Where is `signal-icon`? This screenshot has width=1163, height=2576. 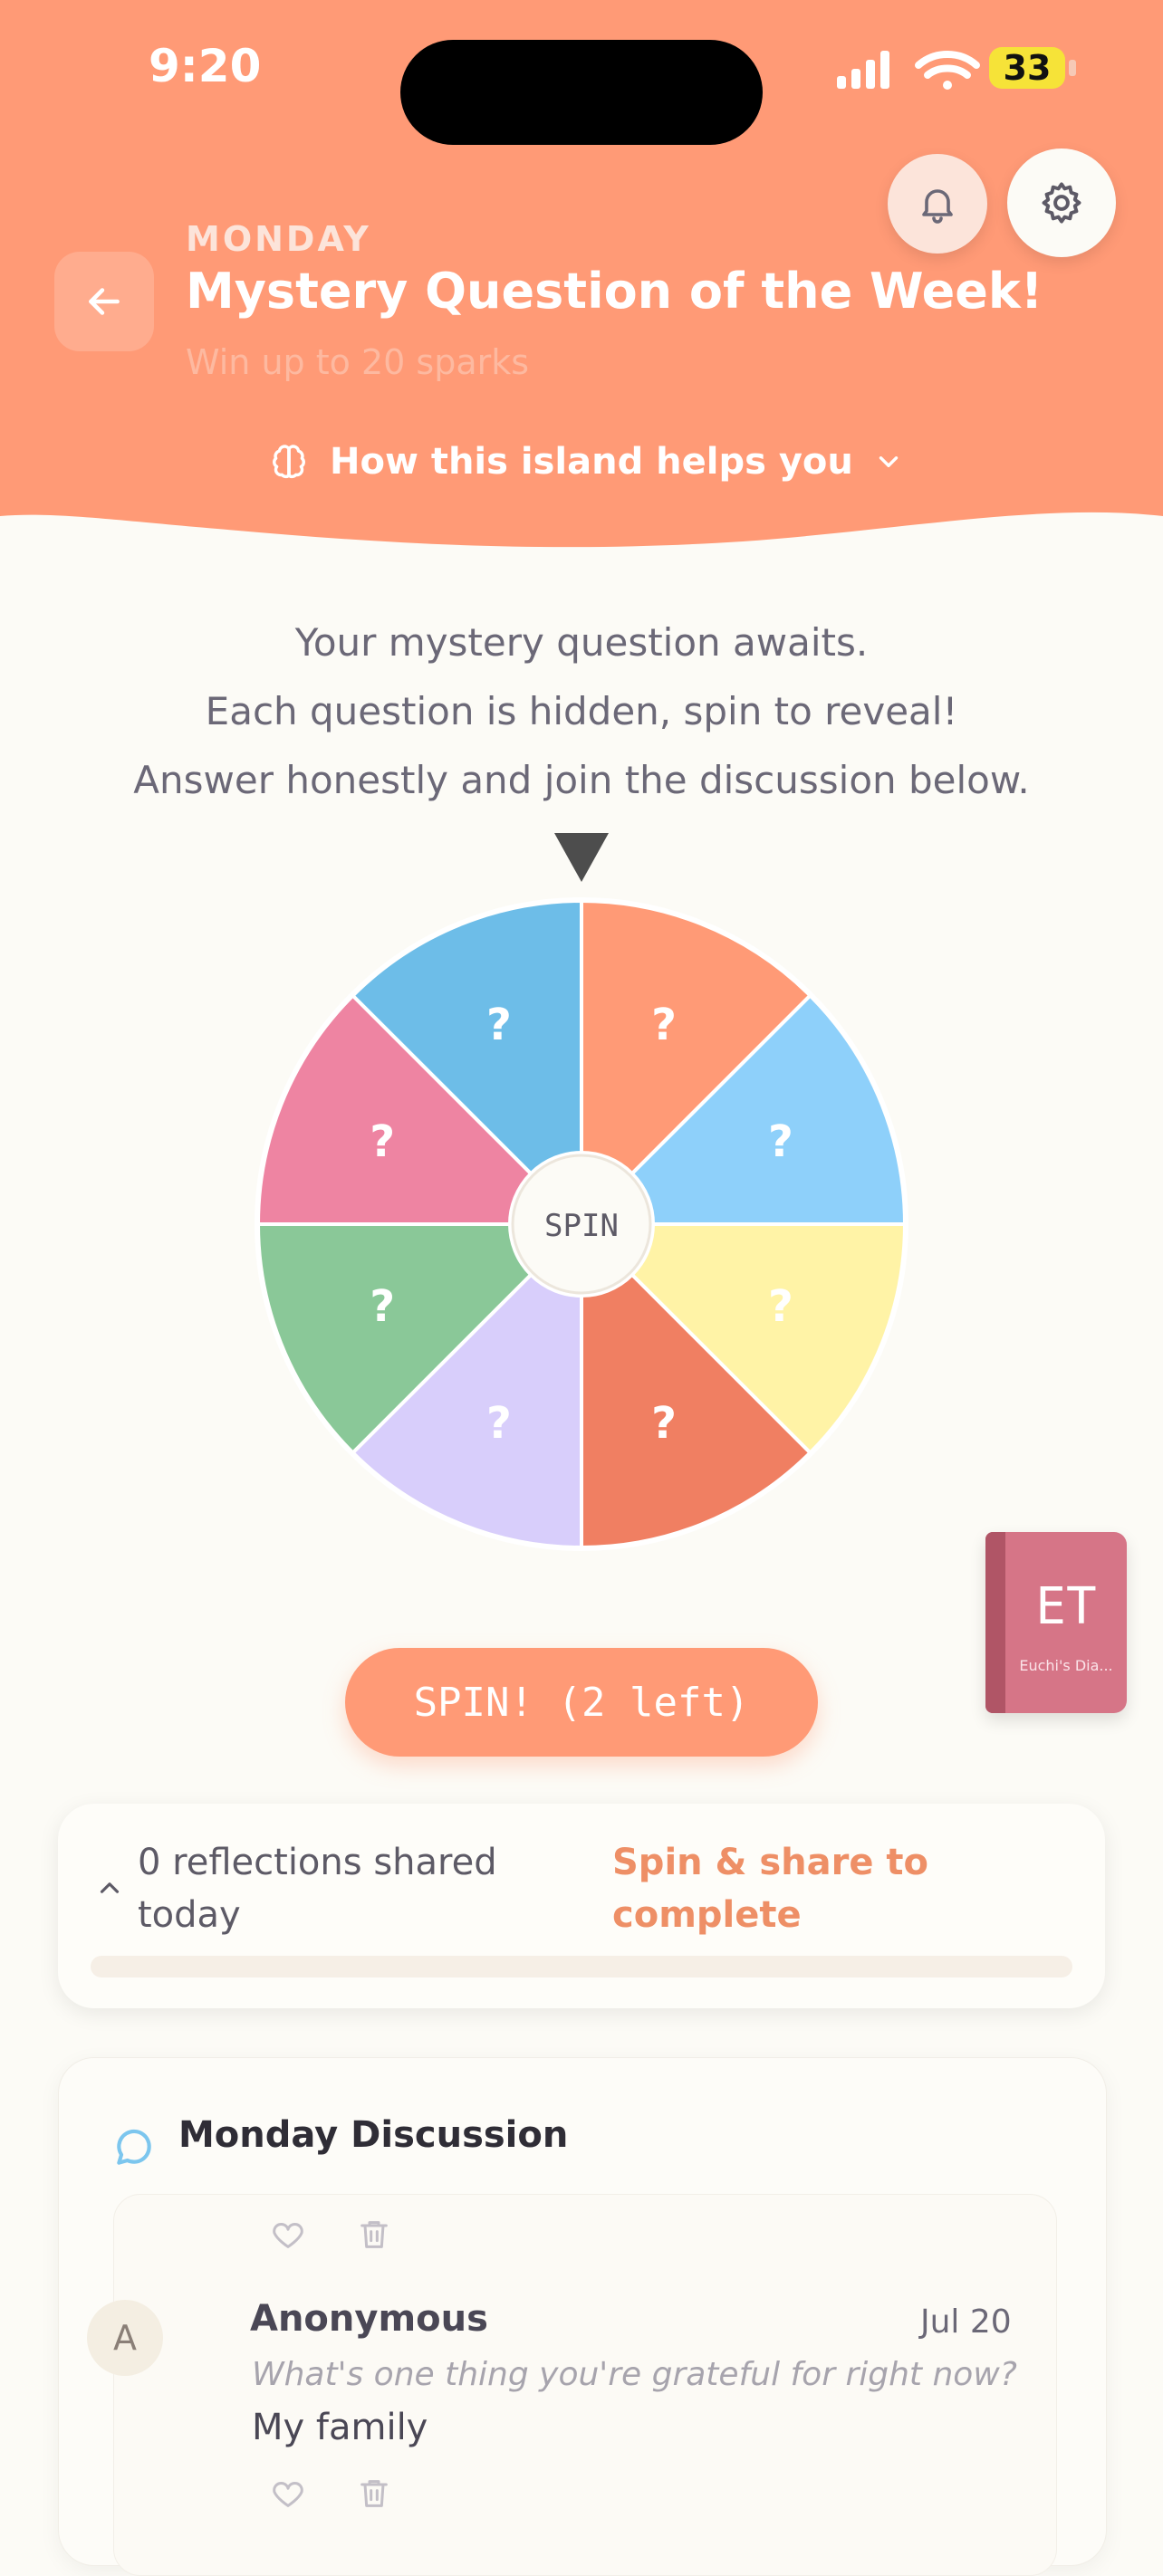
signal-icon is located at coordinates (863, 70).